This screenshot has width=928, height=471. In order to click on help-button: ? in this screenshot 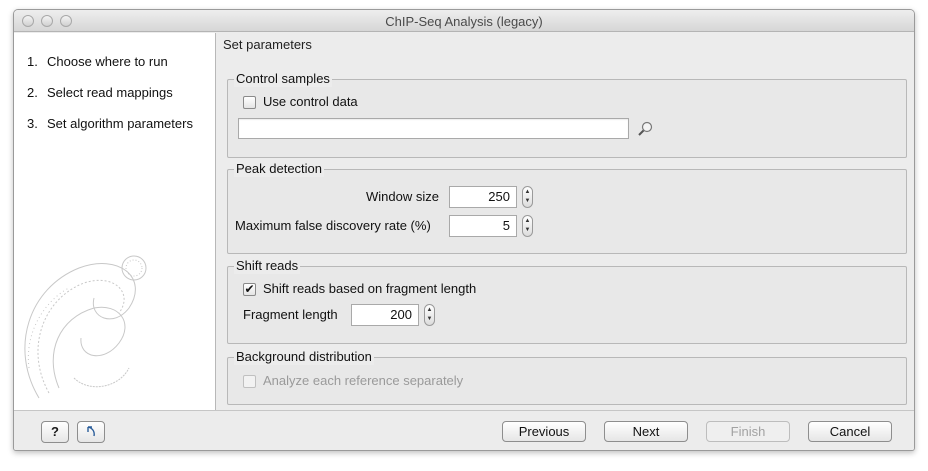, I will do `click(55, 432)`.